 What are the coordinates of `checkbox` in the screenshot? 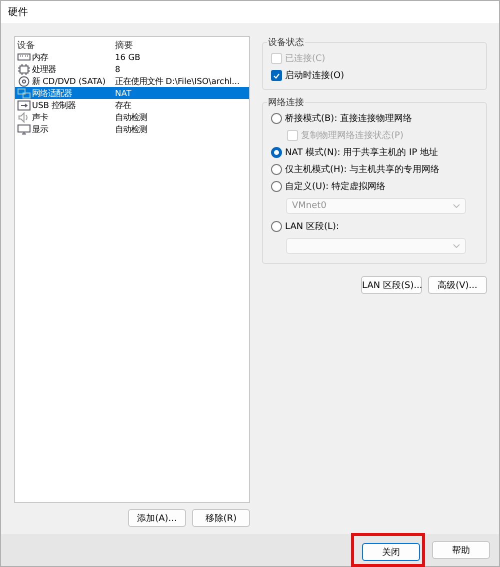 It's located at (276, 75).